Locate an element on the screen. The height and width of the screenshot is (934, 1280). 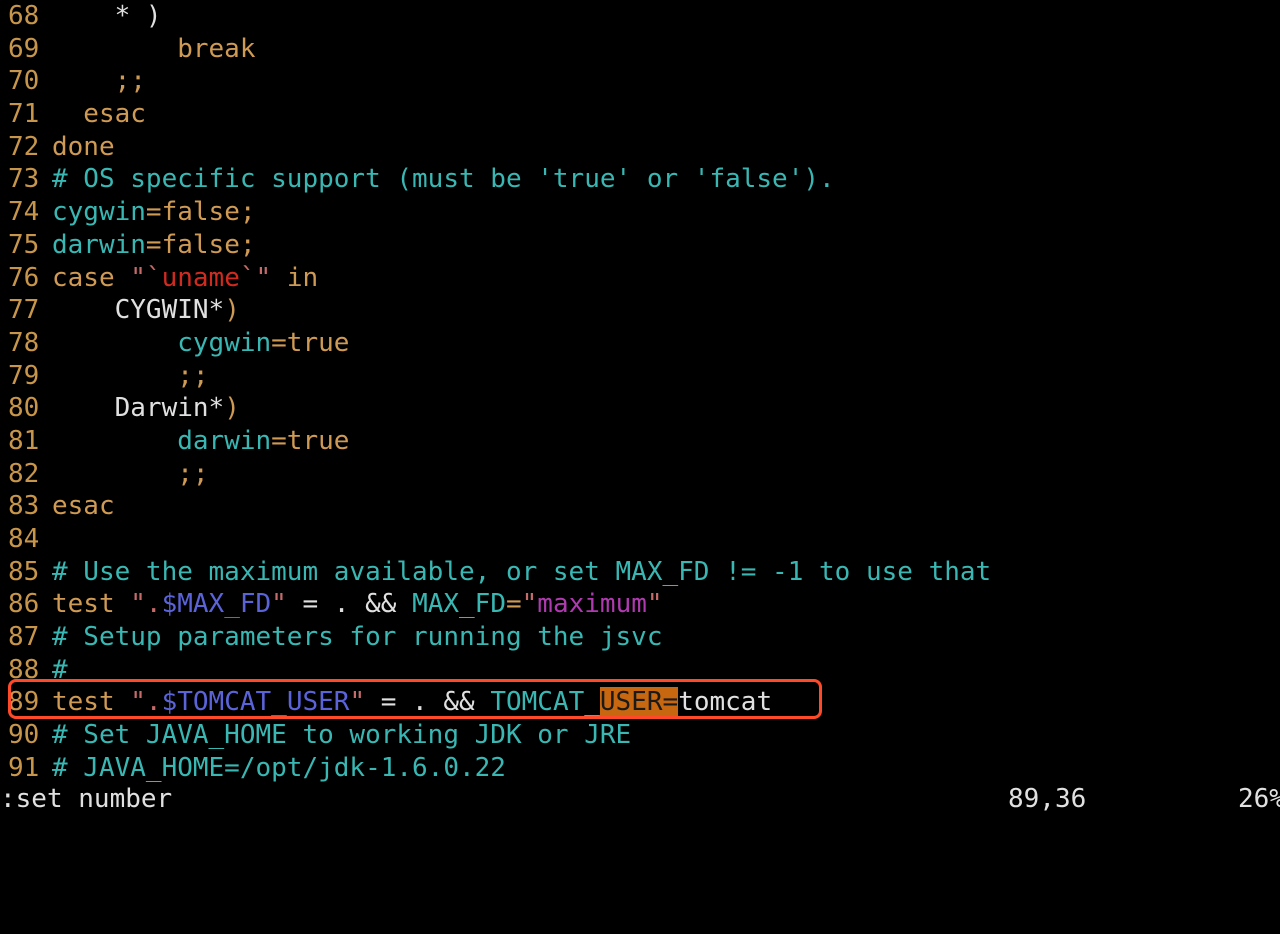
code-token: # Setup parameters for running the jsvc is located at coordinates (357, 637).